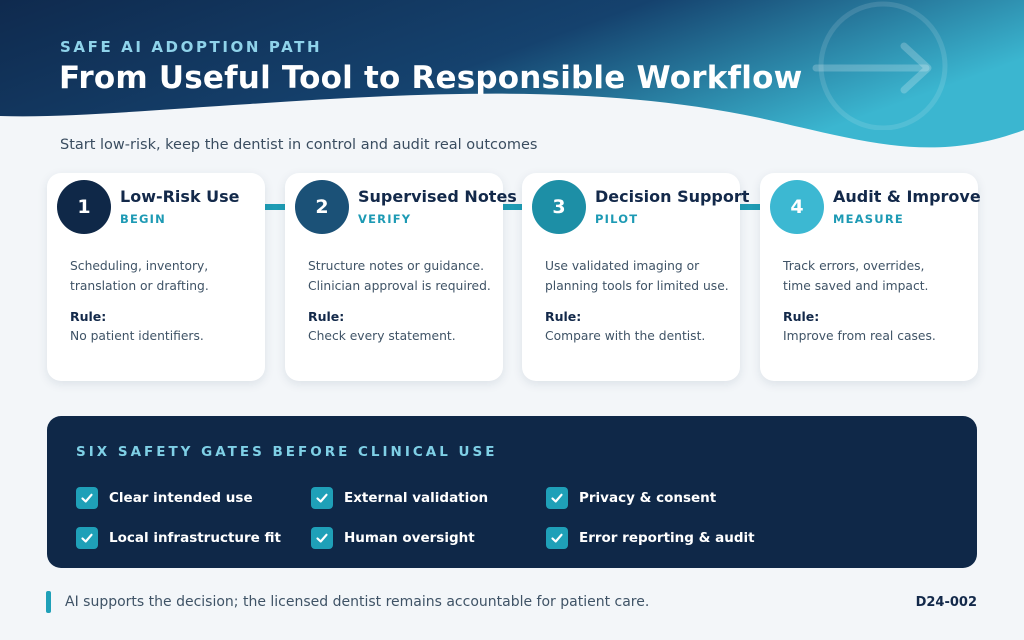 This screenshot has width=1024, height=640. I want to click on step-description-line: translation or drafting., so click(139, 286).